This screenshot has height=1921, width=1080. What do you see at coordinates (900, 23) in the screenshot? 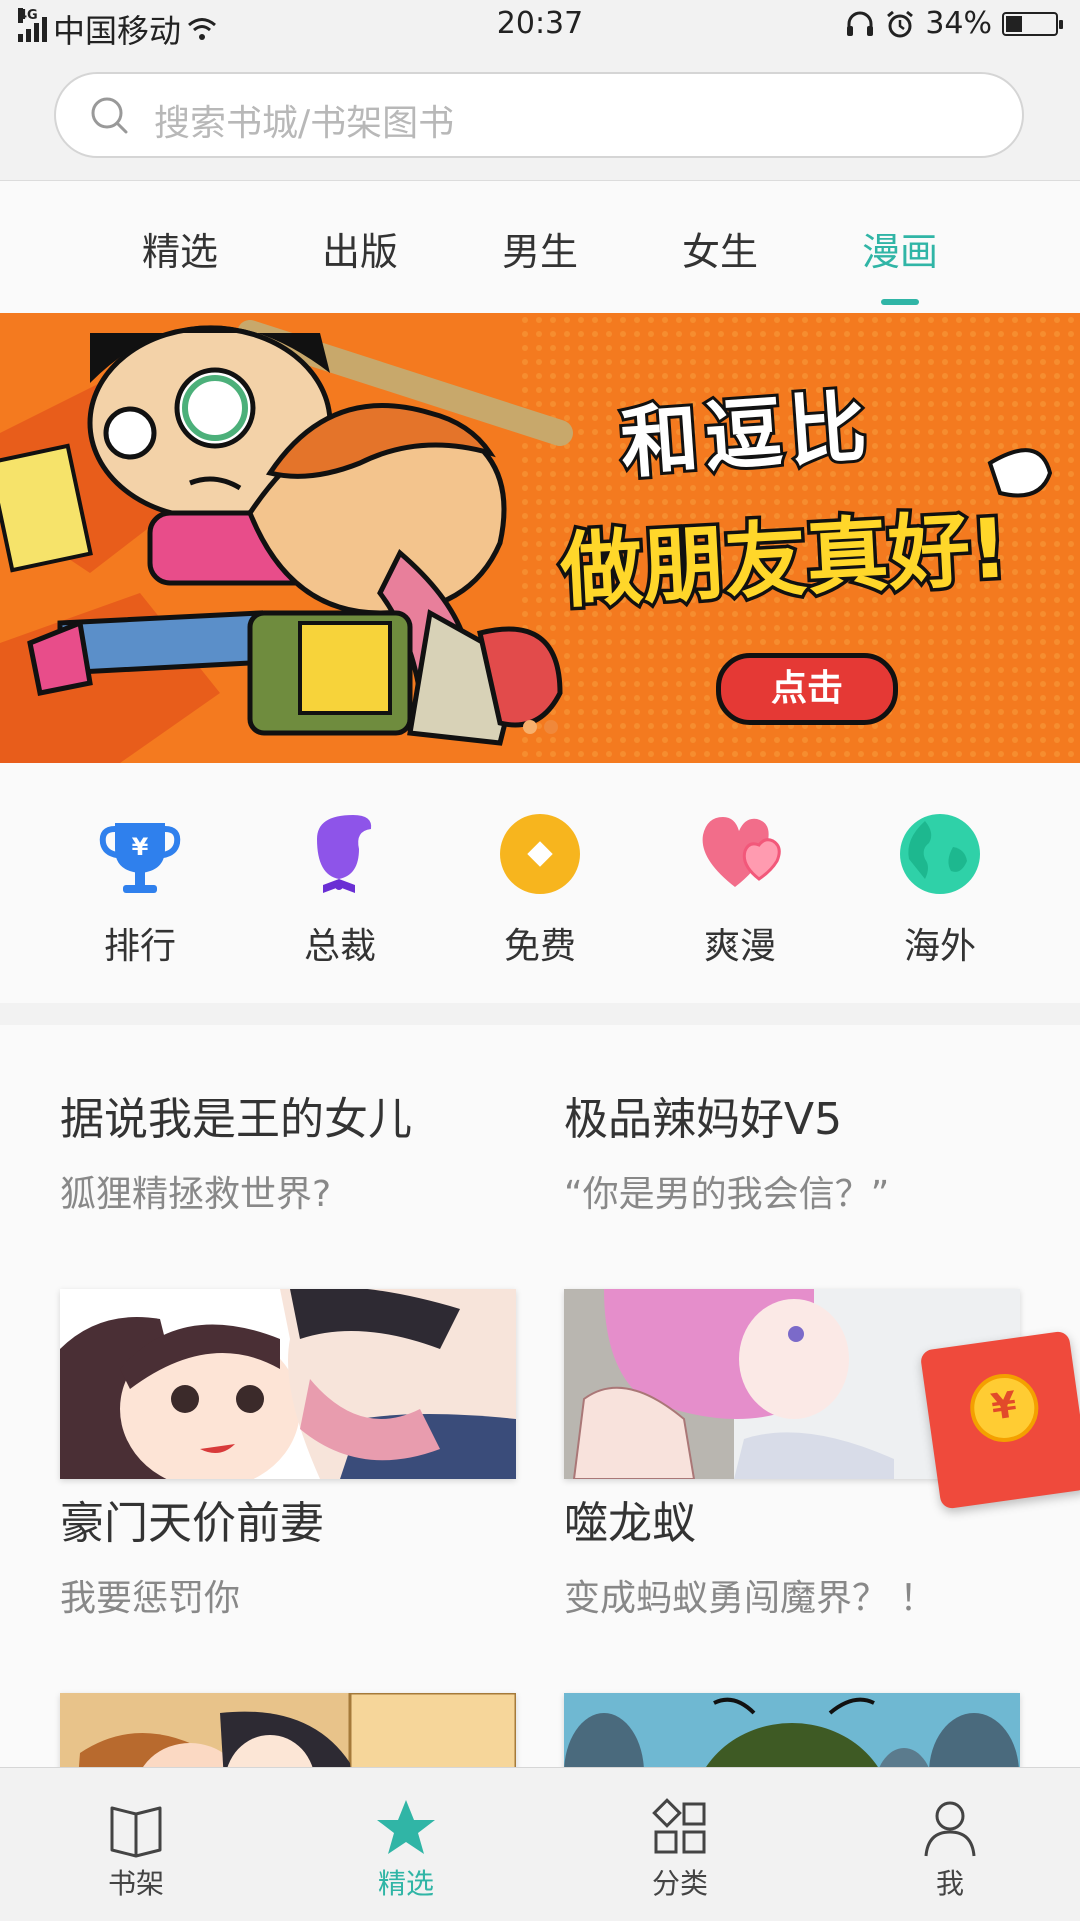
I see `alarm-icon` at bounding box center [900, 23].